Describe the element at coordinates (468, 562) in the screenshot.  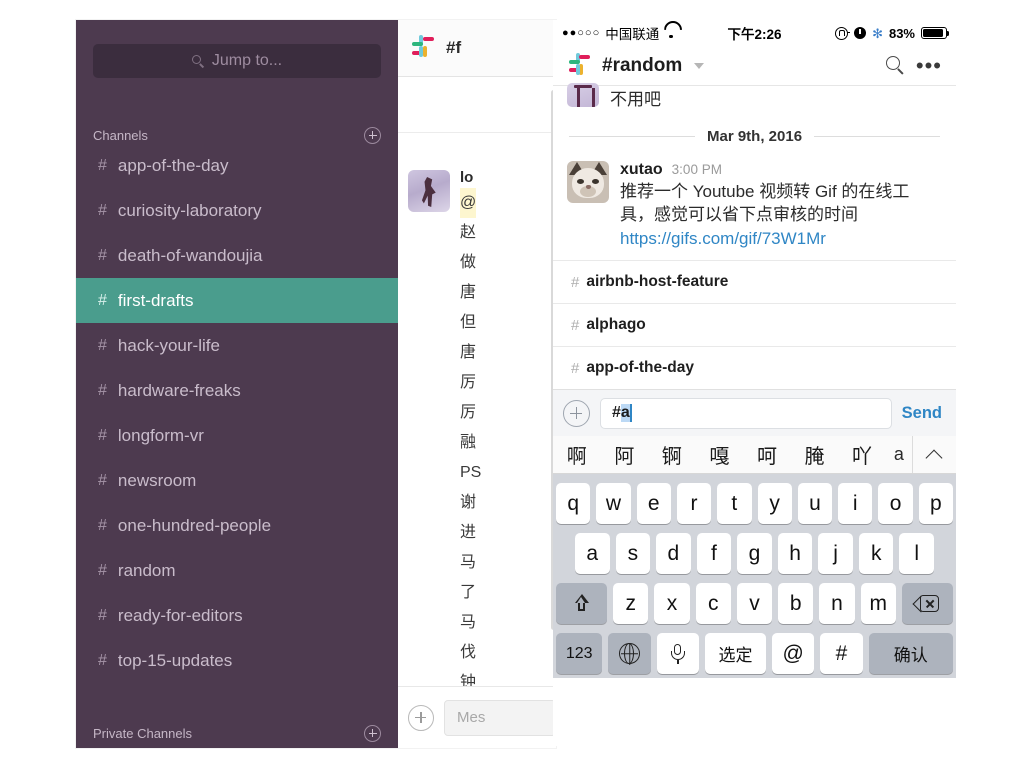
I see `desktop-line: 马` at that location.